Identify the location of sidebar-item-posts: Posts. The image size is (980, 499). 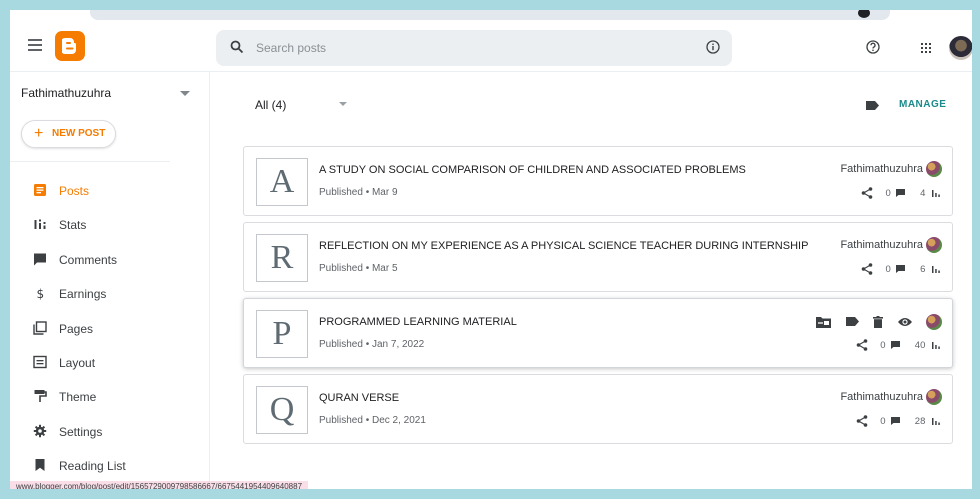
(110, 191).